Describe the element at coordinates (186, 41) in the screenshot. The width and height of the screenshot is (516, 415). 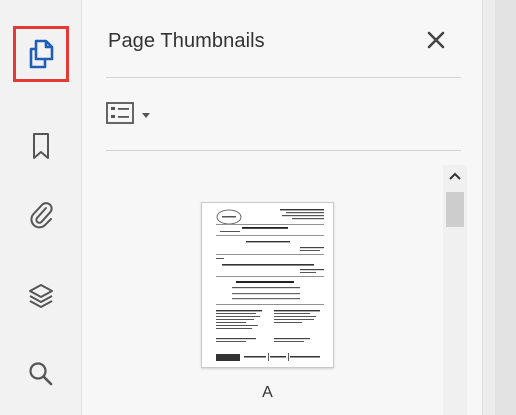
I see `panel-title: Page Thumbnails` at that location.